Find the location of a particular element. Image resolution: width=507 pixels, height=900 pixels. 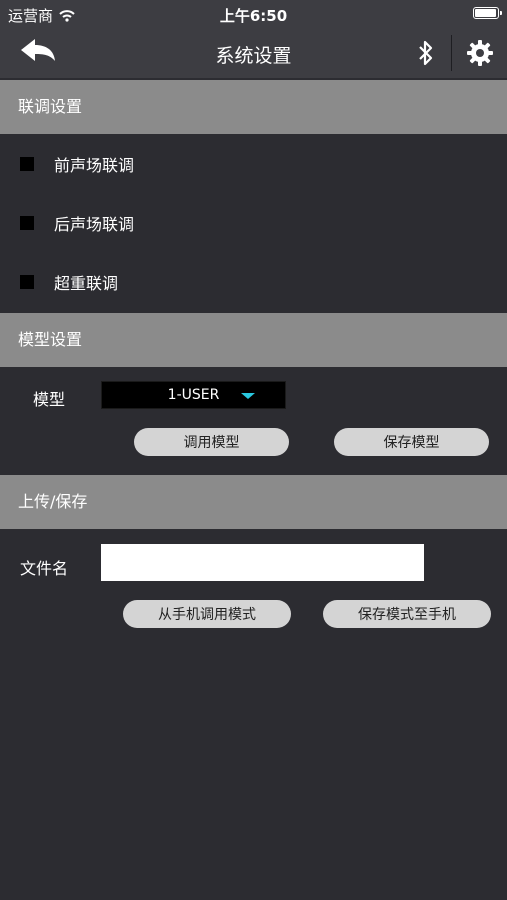

status-bar: 运营商 上午6:50 is located at coordinates (253, 14).